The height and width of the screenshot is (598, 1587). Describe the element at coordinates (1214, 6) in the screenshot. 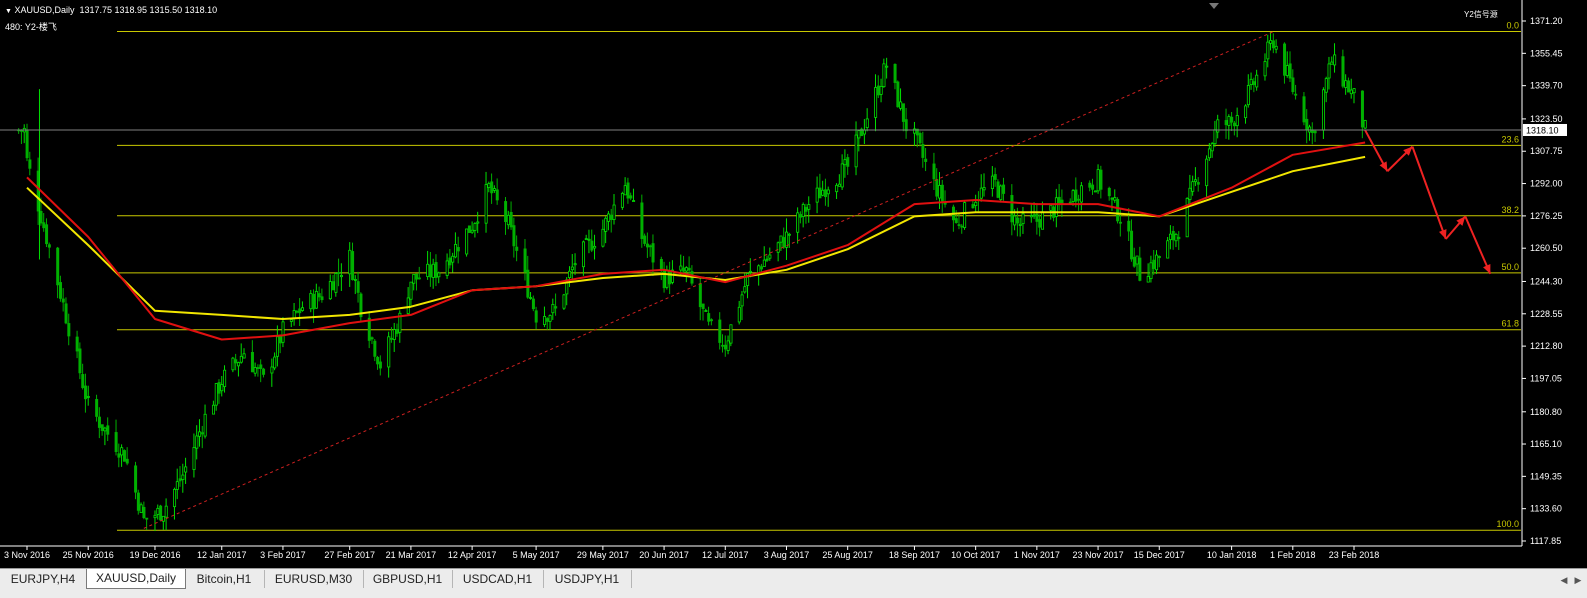

I see `chart-shift-icon` at that location.